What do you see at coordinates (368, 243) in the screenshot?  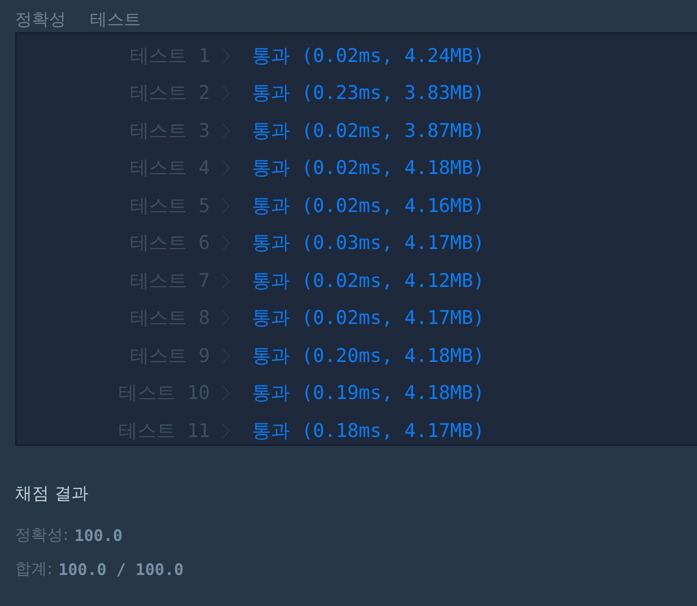 I see `test-result: 통과 (0.03ms, 4.17MB)` at bounding box center [368, 243].